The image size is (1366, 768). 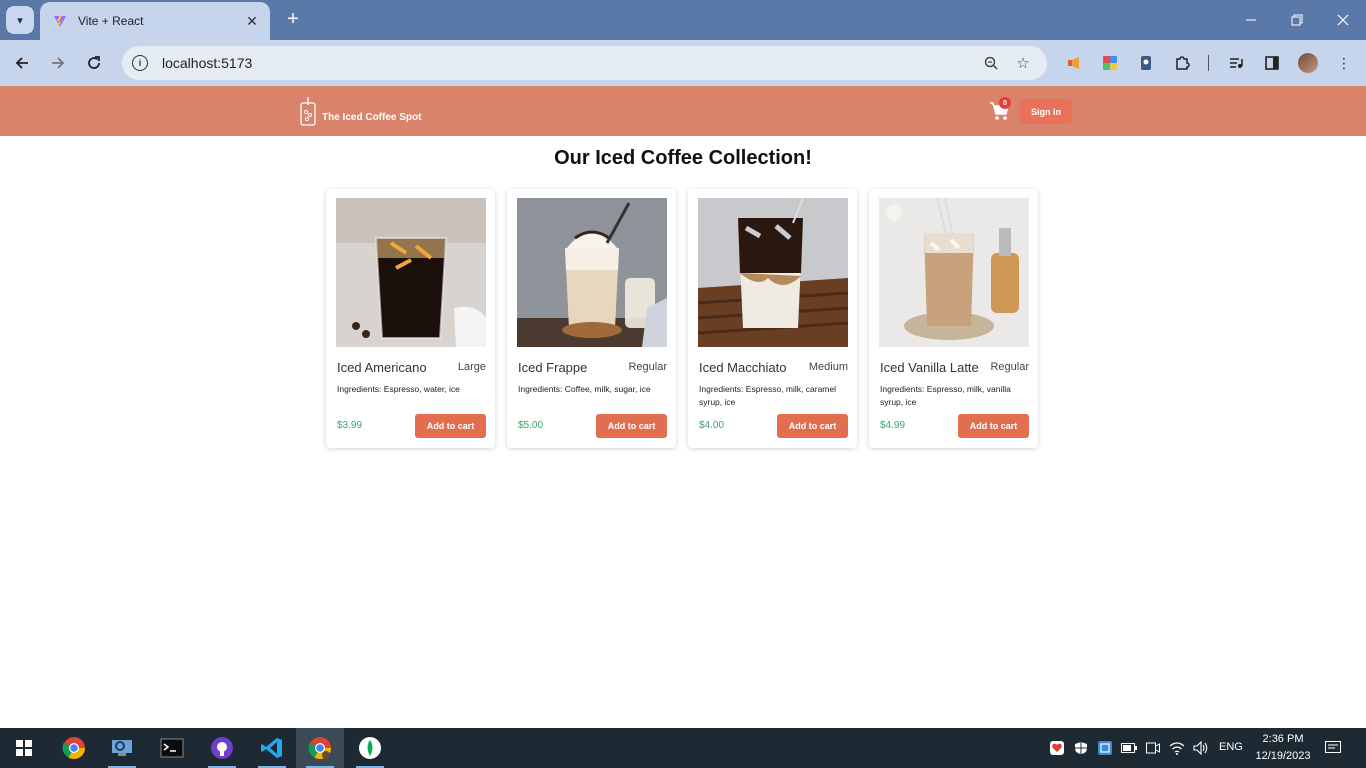 What do you see at coordinates (1129, 748) in the screenshot?
I see `battery-icon` at bounding box center [1129, 748].